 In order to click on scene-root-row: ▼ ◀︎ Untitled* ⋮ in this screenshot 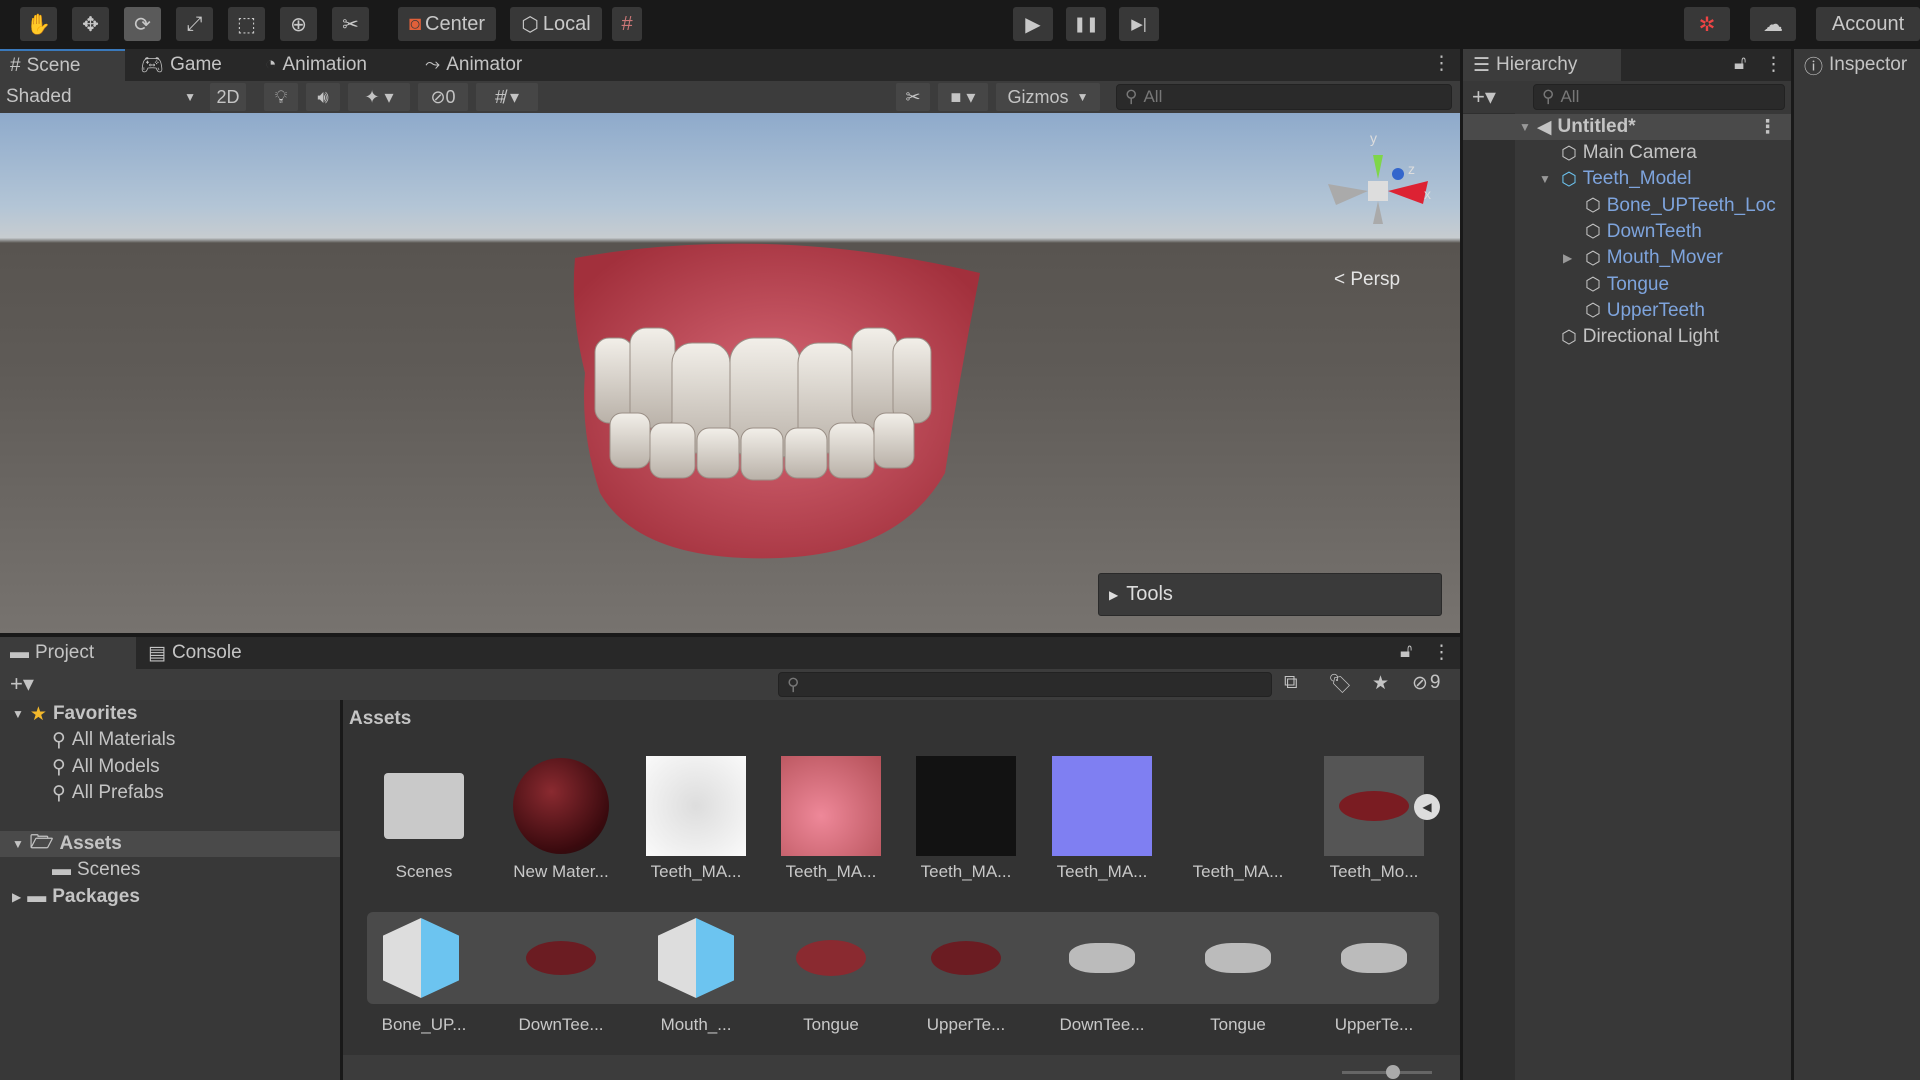, I will do `click(1627, 127)`.